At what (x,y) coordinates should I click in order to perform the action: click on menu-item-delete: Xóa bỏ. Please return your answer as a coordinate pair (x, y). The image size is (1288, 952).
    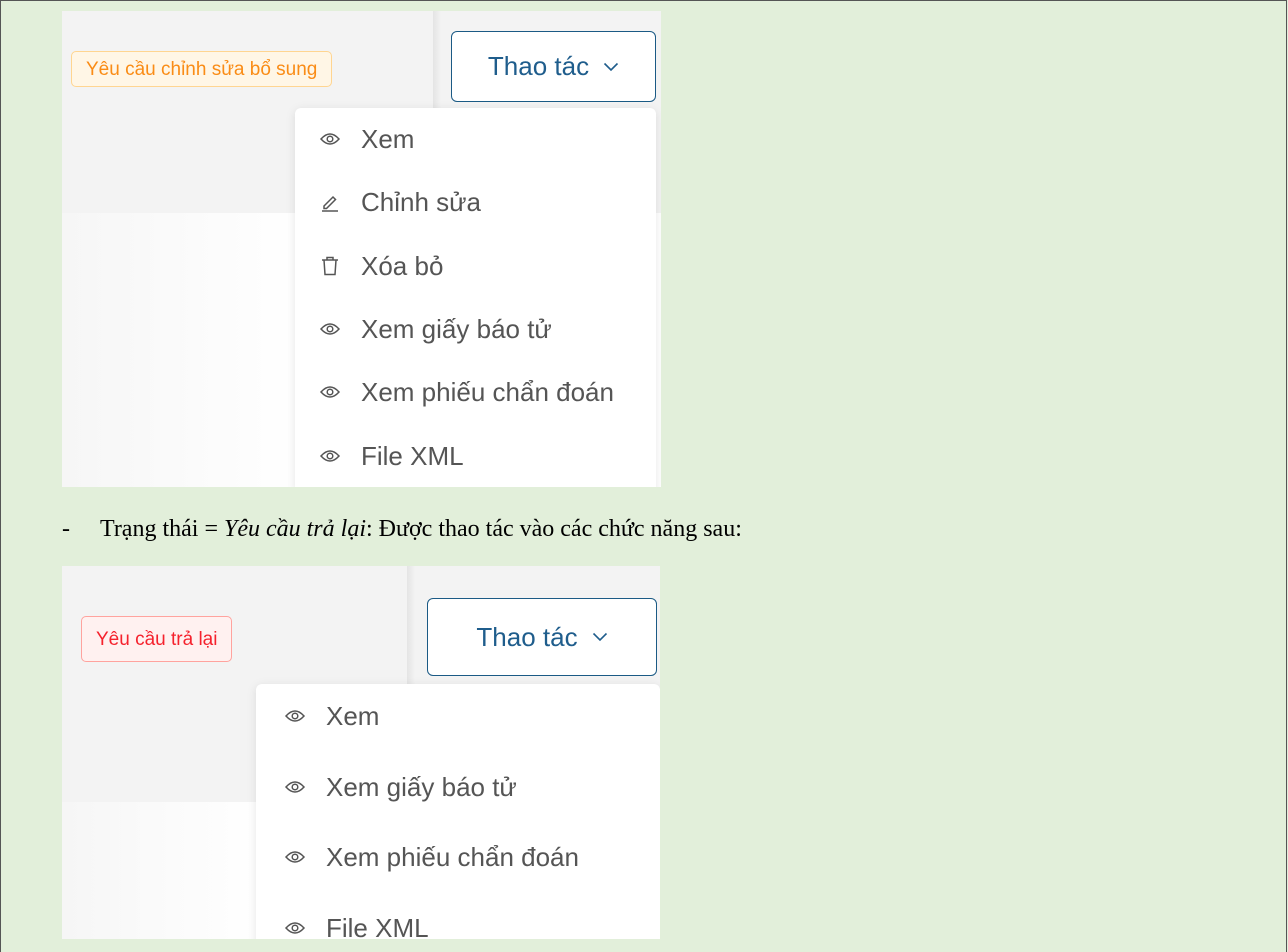
    Looking at the image, I should click on (475, 266).